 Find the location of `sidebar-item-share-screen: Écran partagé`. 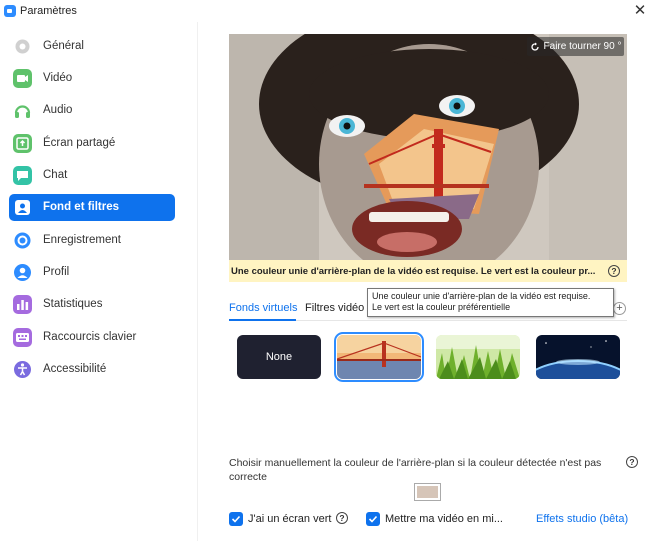

sidebar-item-share-screen: Écran partagé is located at coordinates (92, 143).